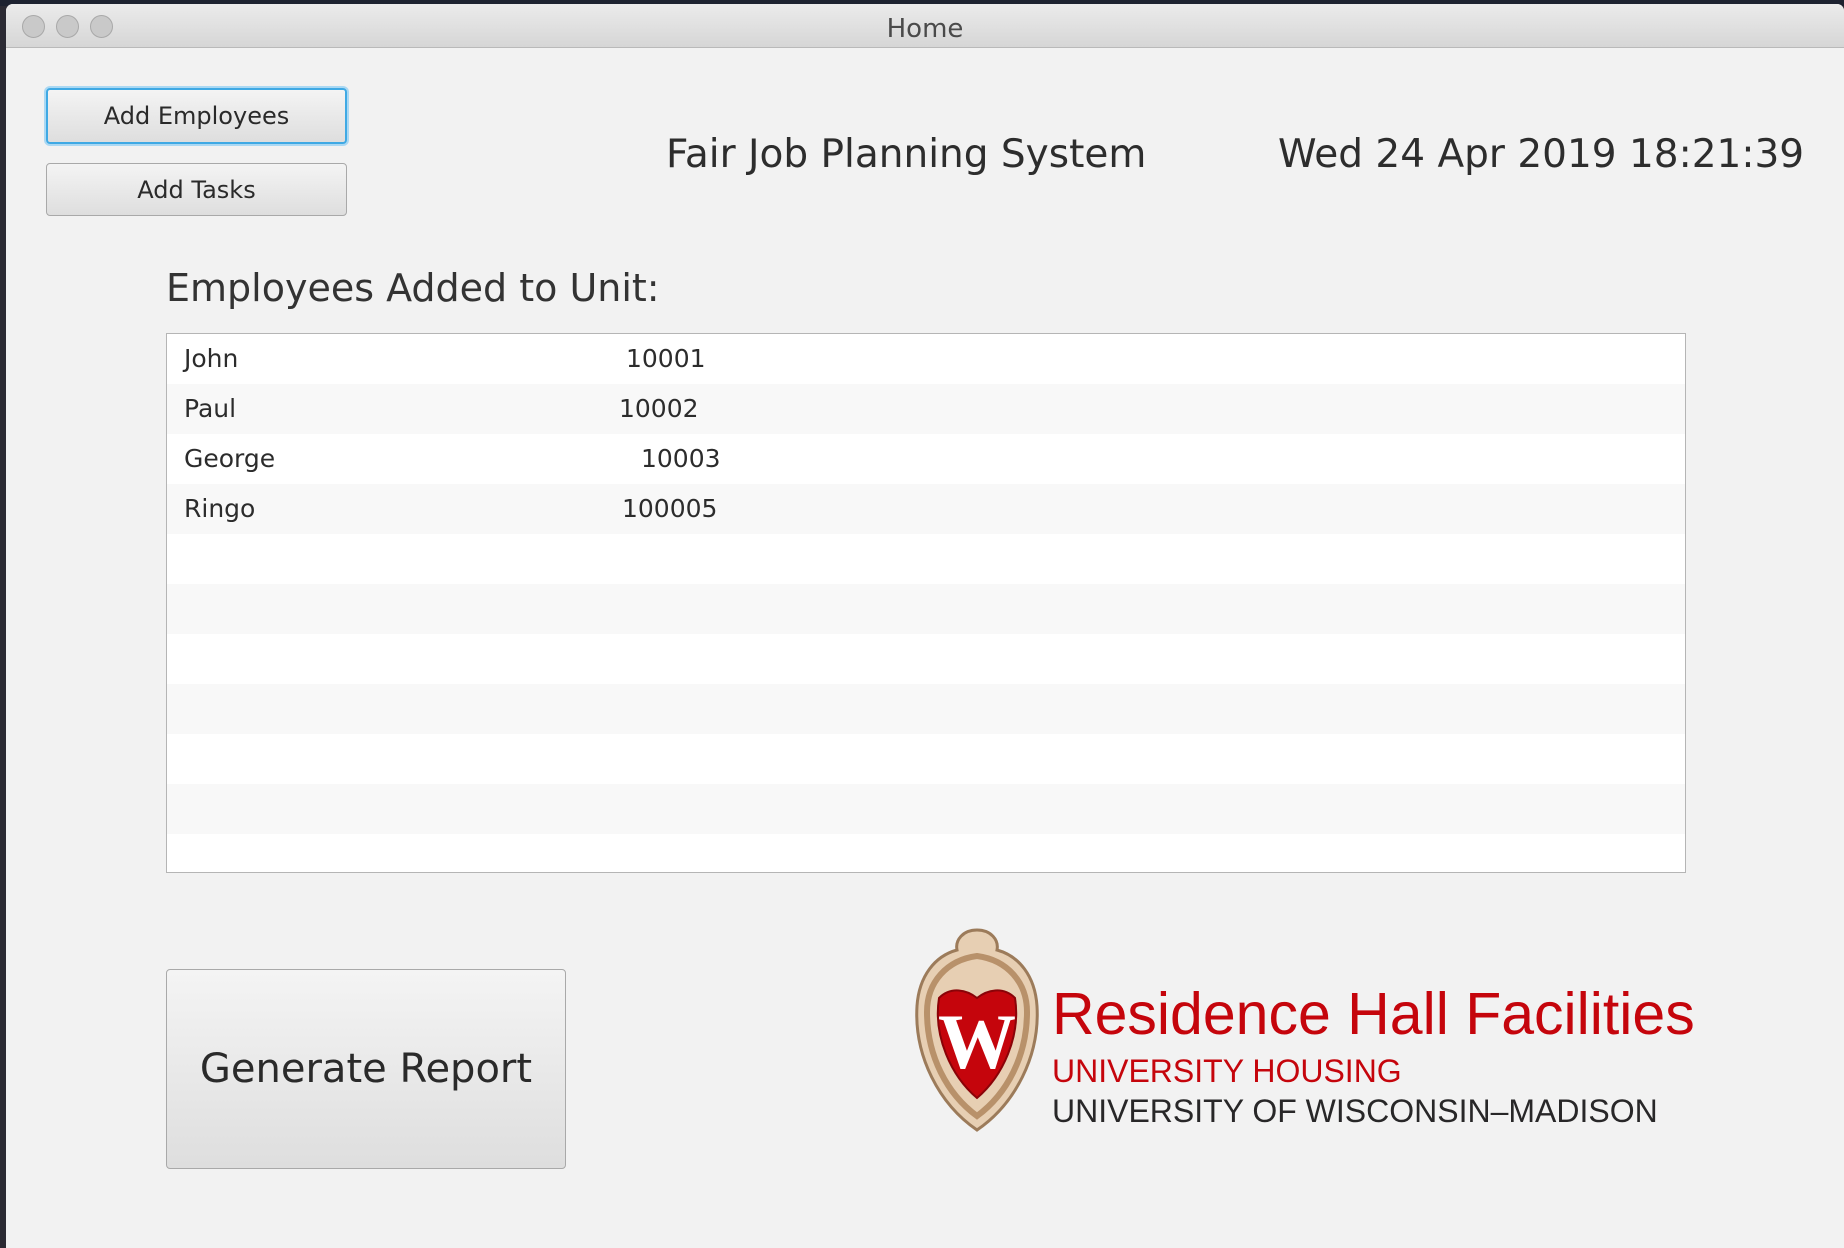  What do you see at coordinates (230, 458) in the screenshot?
I see `employee-name: George` at bounding box center [230, 458].